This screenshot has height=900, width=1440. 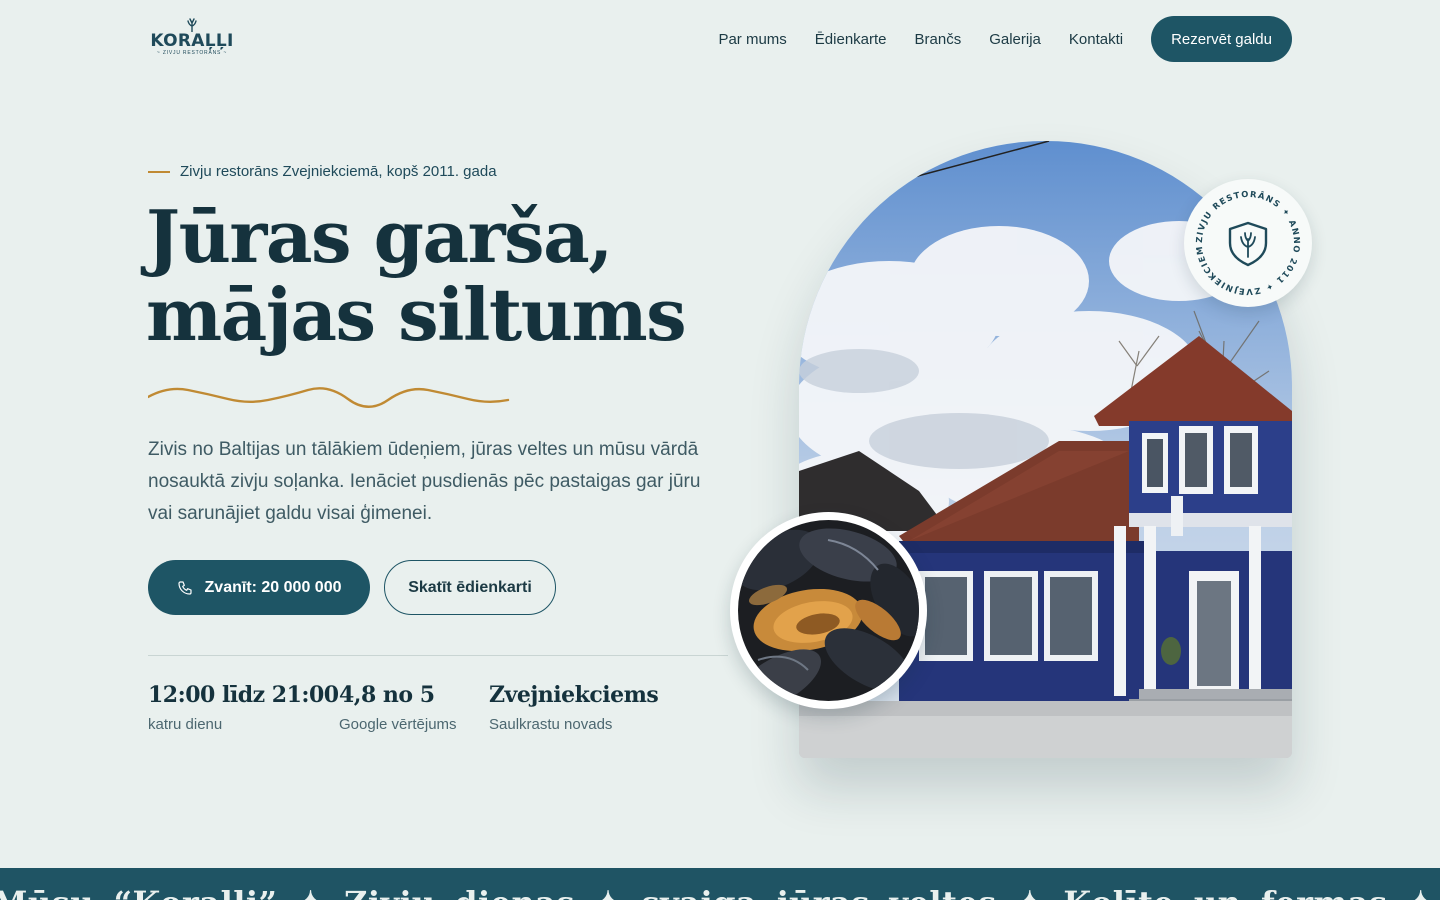 I want to click on brand-name: KORAĻĻI, so click(x=192, y=41).